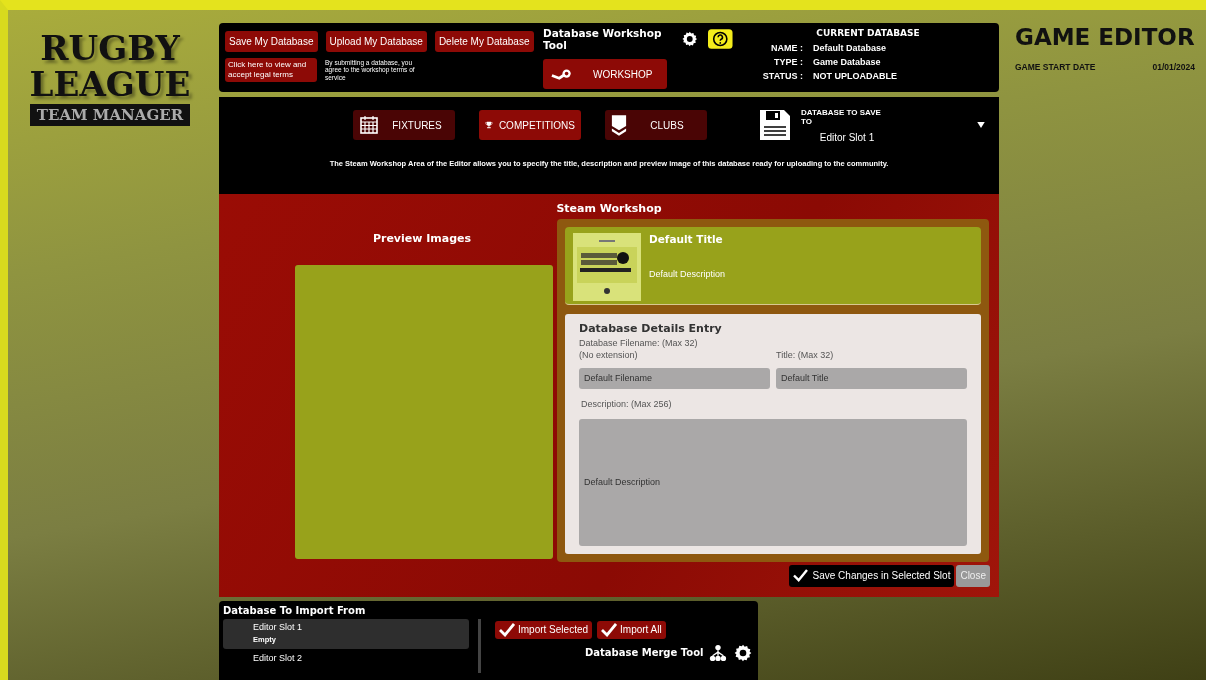  What do you see at coordinates (805, 355) in the screenshot?
I see `field-label: Title: (Max 32)` at bounding box center [805, 355].